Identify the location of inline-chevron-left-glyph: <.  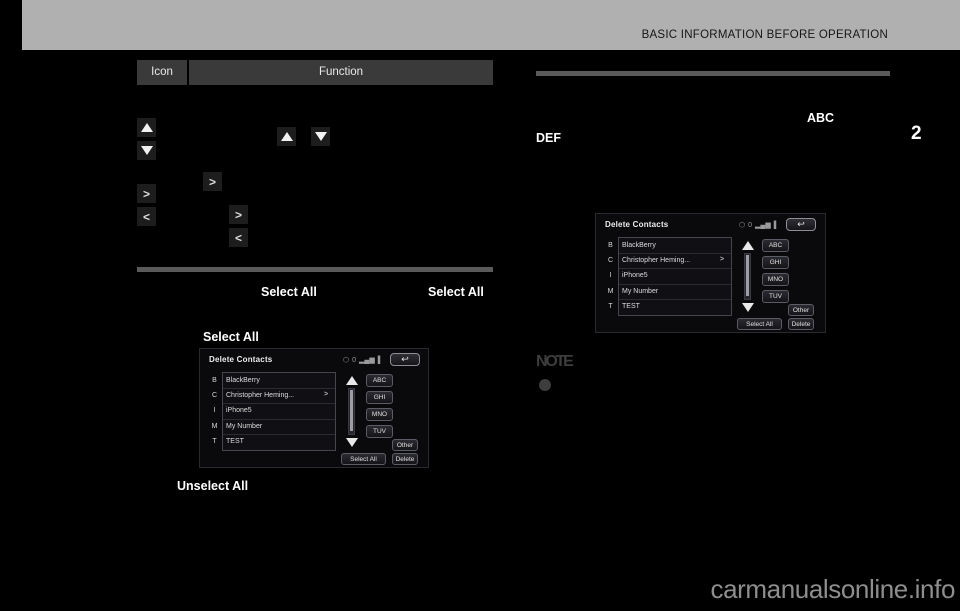
(238, 237).